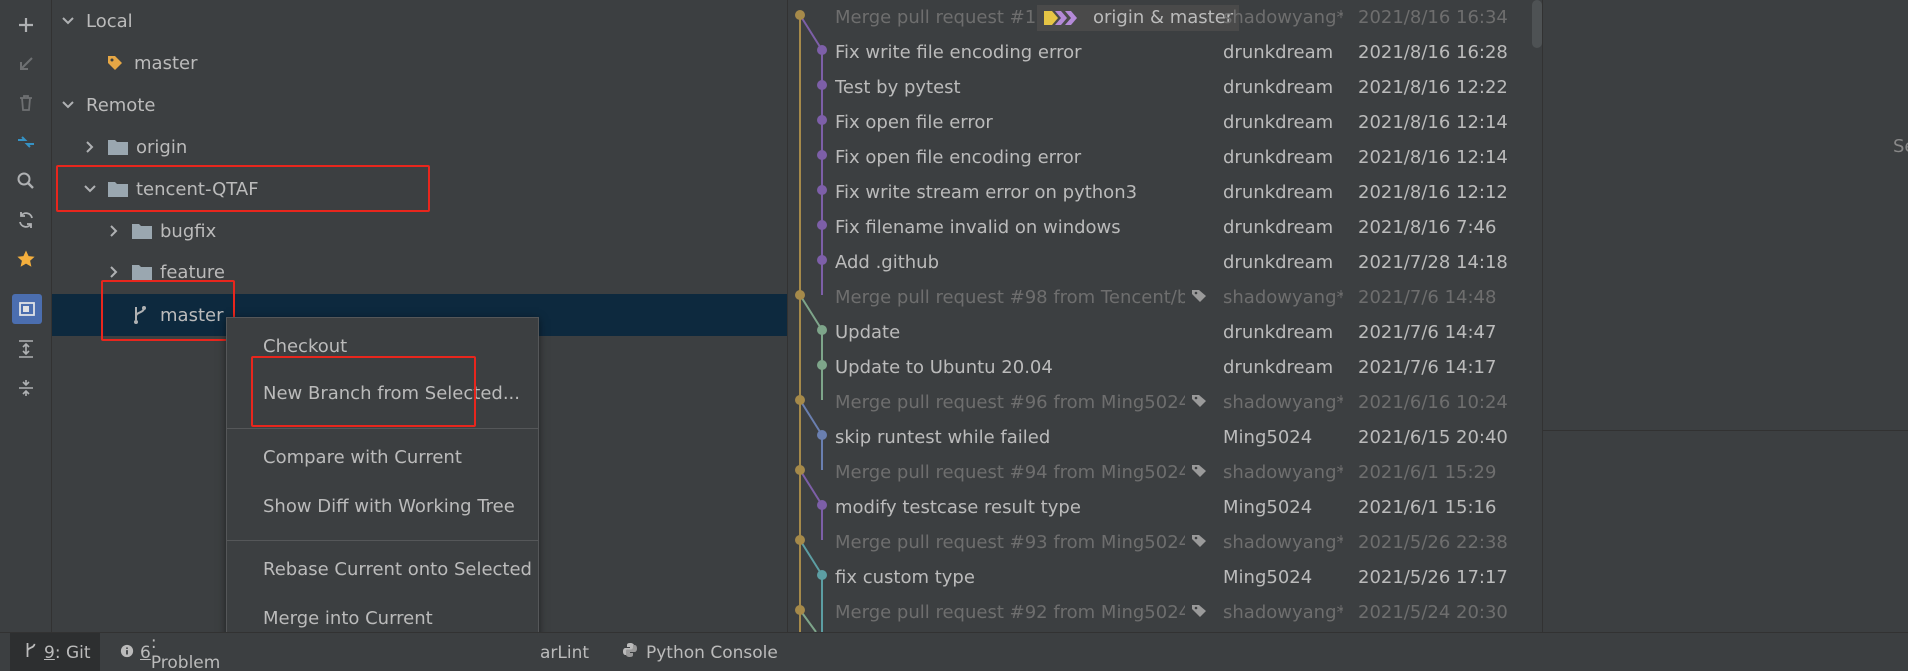 Image resolution: width=1908 pixels, height=671 pixels. Describe the element at coordinates (1427, 297) in the screenshot. I see `commit-date: 2021/7/6 14:48` at that location.